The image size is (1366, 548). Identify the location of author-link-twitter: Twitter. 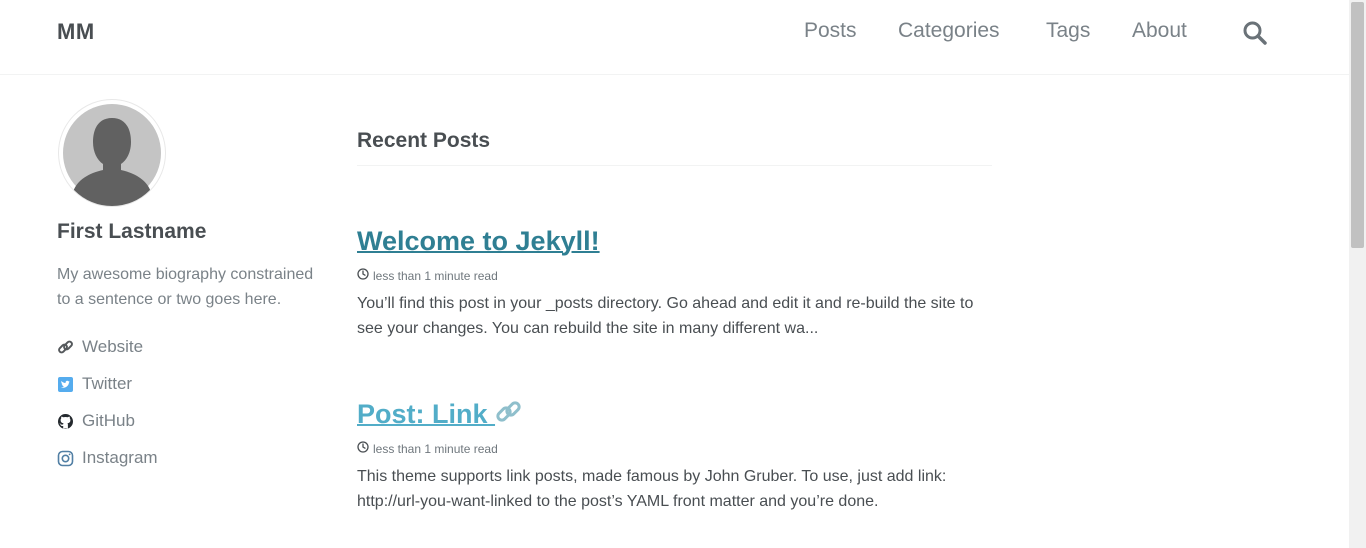
(94, 384).